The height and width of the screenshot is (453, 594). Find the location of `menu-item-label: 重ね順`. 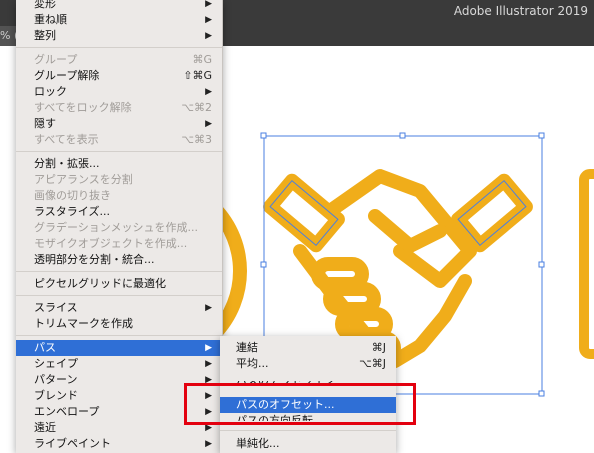

menu-item-label: 重ね順 is located at coordinates (50, 19).